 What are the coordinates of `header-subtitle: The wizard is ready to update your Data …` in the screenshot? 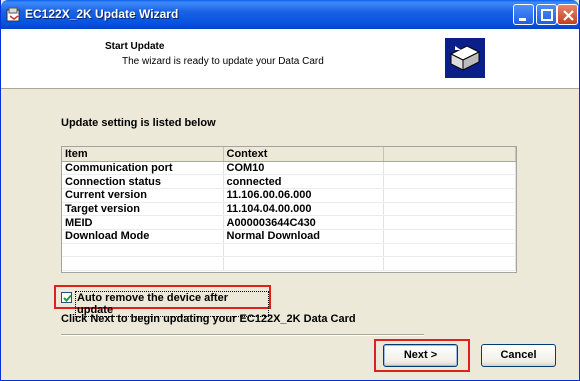 It's located at (223, 61).